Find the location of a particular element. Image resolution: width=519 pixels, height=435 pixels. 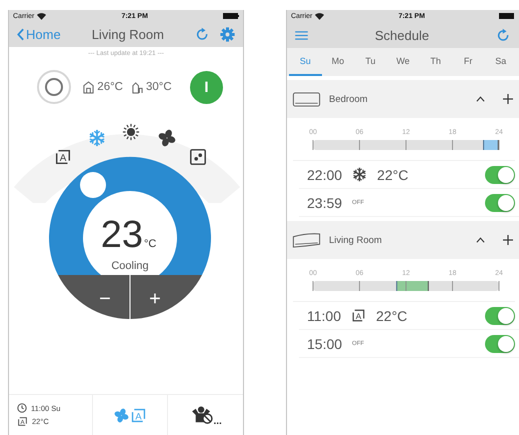

room-name: Living Room is located at coordinates (356, 240).